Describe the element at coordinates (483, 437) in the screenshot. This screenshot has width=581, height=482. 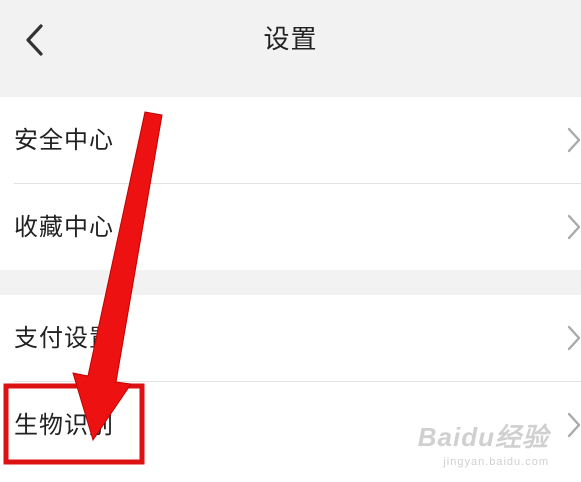
I see `watermark-brand: Baidu经验` at that location.